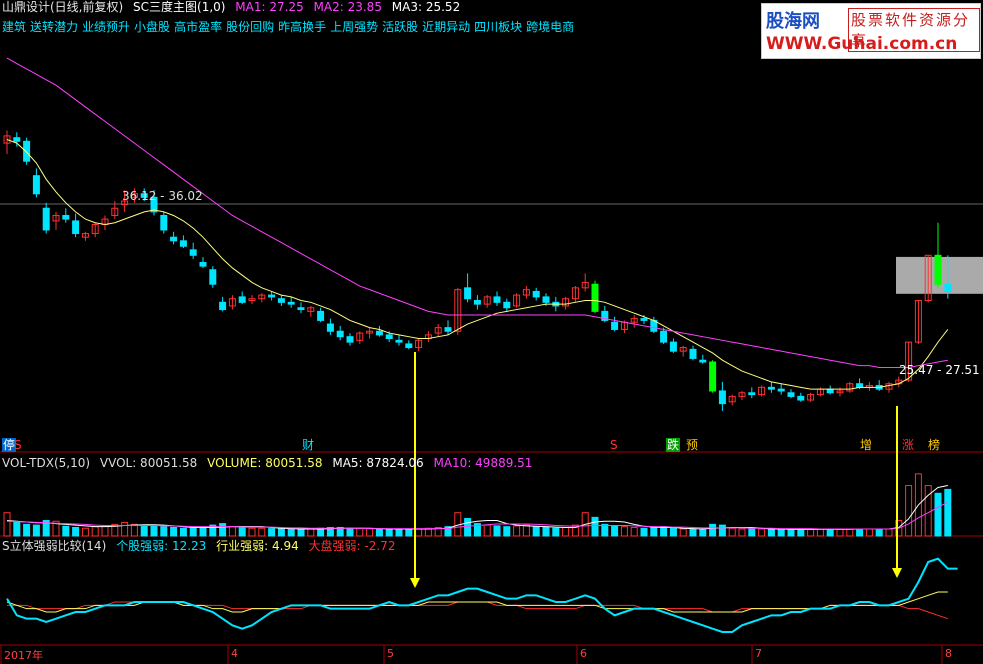 Image resolution: width=983 pixels, height=664 pixels. I want to click on concept-tag: 近期异动, so click(446, 27).